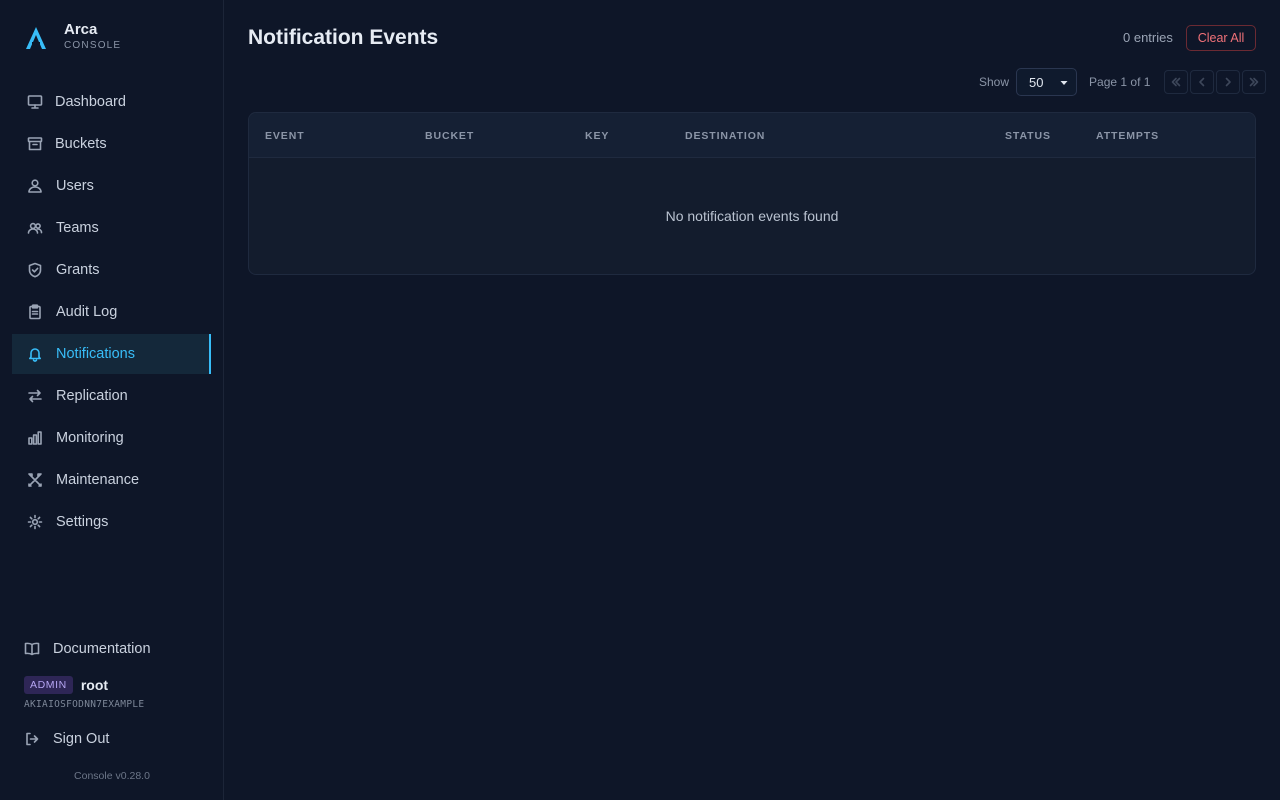  I want to click on sidebar-item-teams: Teams, so click(111, 228).